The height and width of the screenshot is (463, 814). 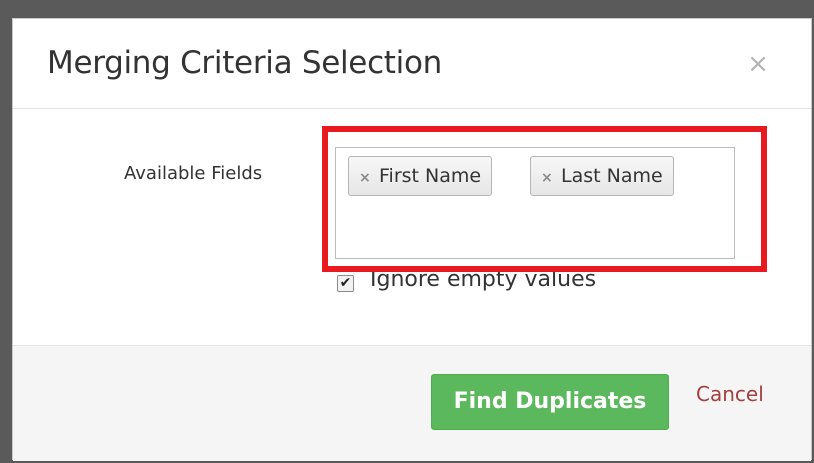 I want to click on ignore-empty-label: Ignore empty values, so click(x=483, y=279).